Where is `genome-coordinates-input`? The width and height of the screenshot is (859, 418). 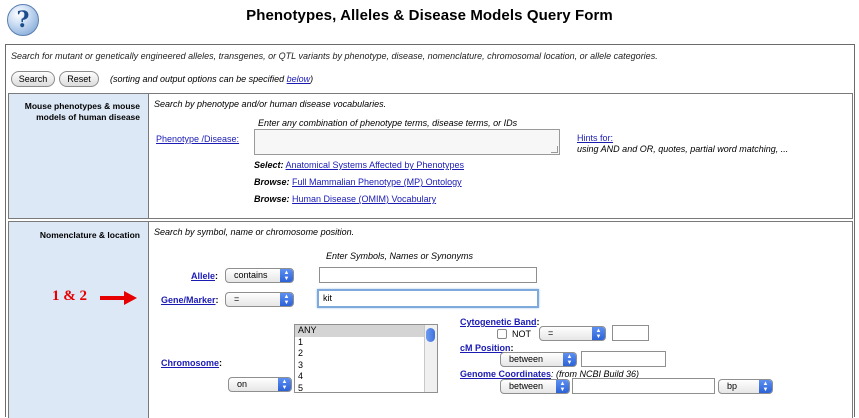
genome-coordinates-input is located at coordinates (643, 386).